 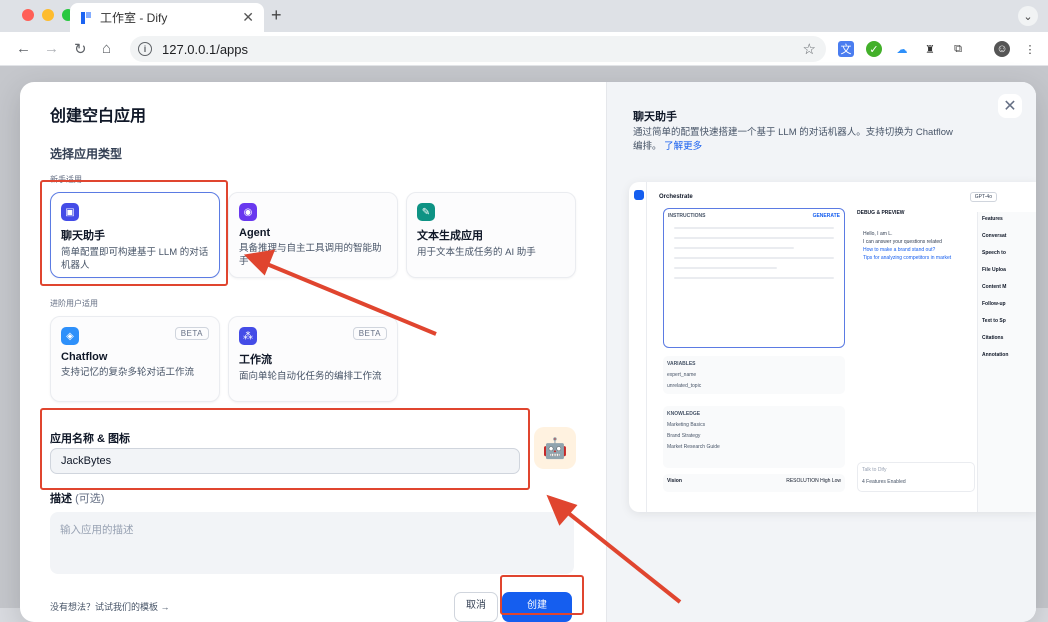 I want to click on app-name-label: 应用名称 & 图标, so click(x=90, y=439).